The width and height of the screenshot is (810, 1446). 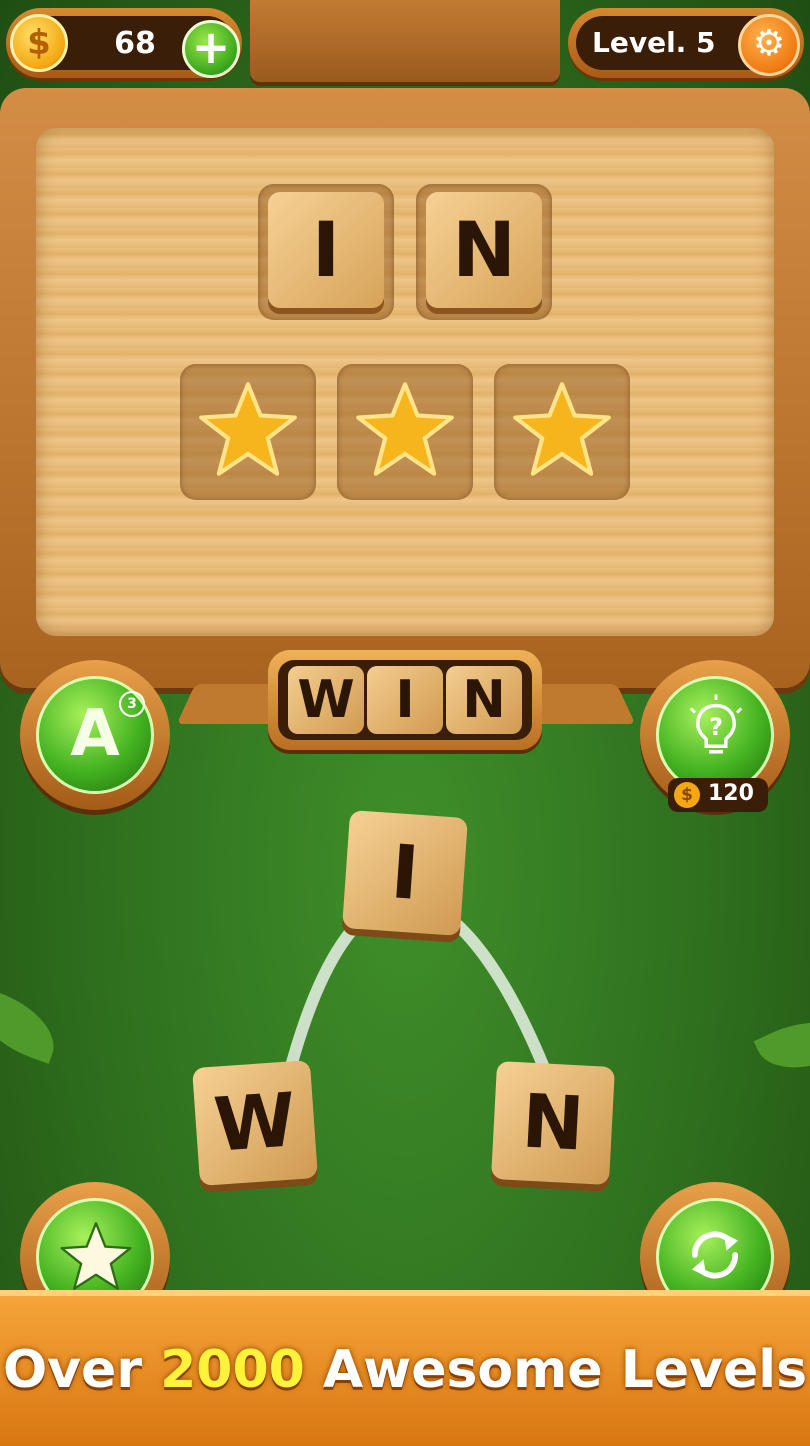 What do you see at coordinates (405, 41) in the screenshot?
I see `top-wood-plank` at bounding box center [405, 41].